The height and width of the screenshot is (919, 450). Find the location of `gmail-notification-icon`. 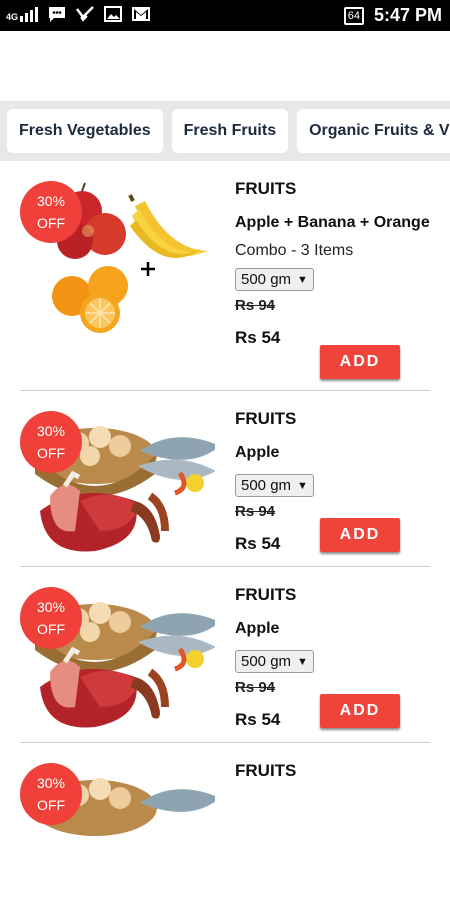

gmail-notification-icon is located at coordinates (141, 14).